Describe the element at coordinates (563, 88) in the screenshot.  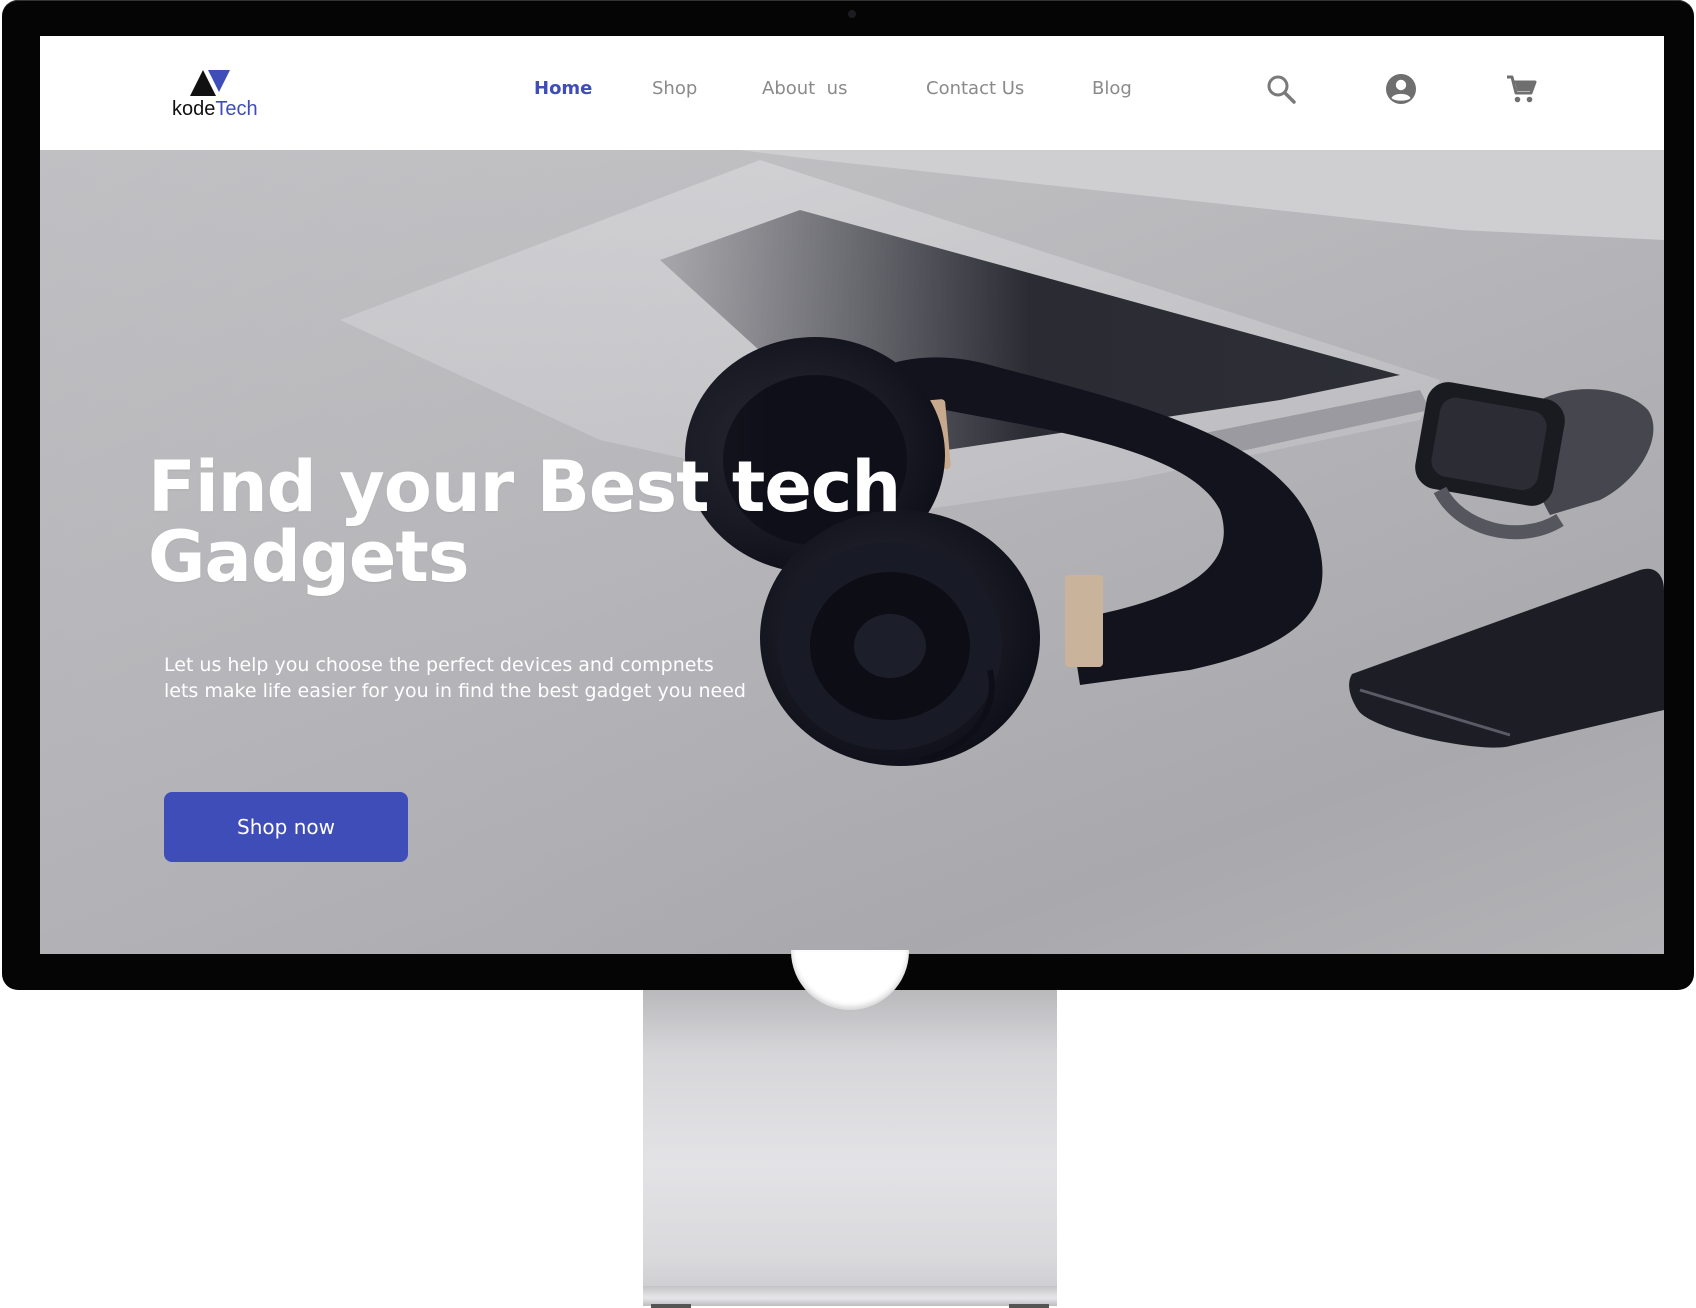
I see `nav-link-home: Home` at that location.